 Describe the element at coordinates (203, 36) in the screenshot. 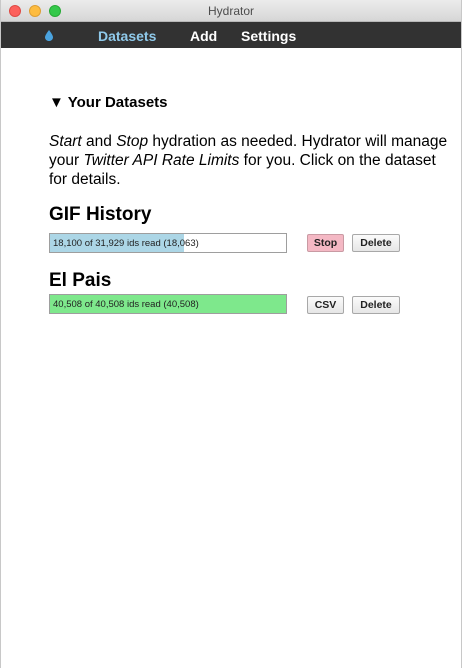

I see `nav-add: Add` at that location.